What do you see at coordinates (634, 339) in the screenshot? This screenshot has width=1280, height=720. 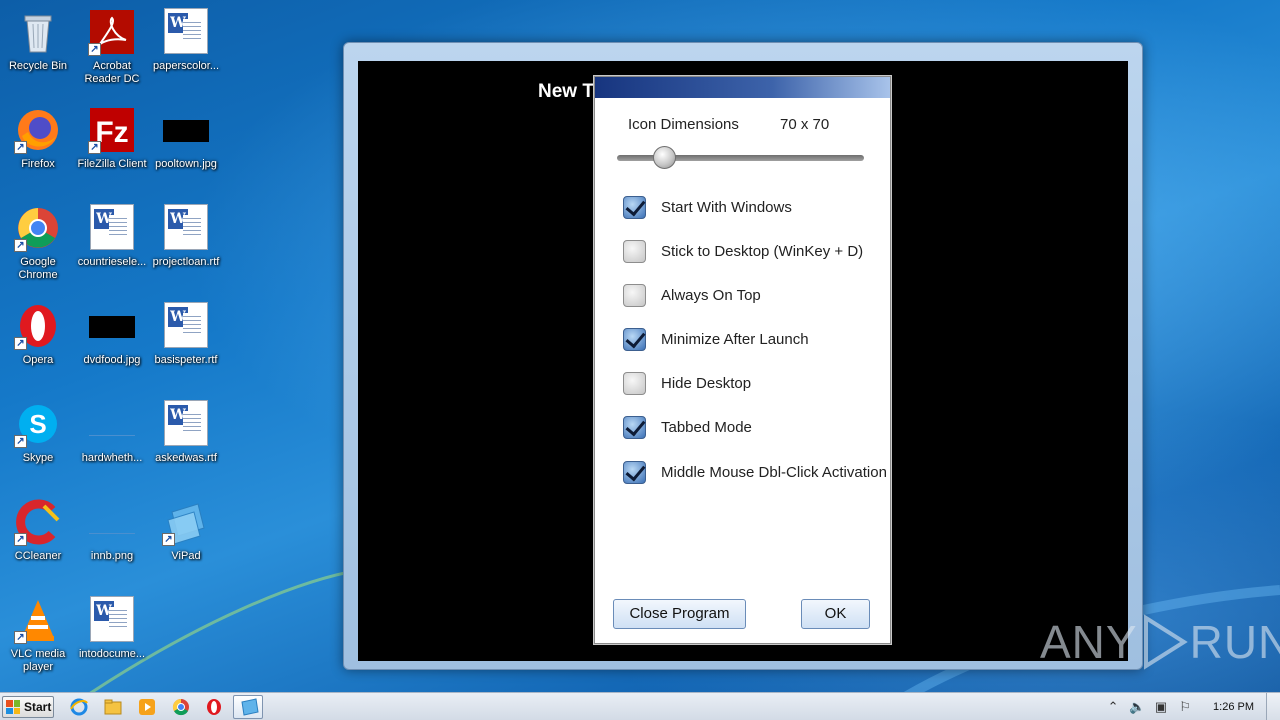 I see `minimize-after-launch-checkbox` at bounding box center [634, 339].